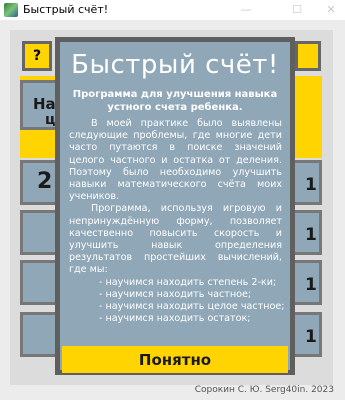 This screenshot has height=400, width=345. Describe the element at coordinates (297, 10) in the screenshot. I see `maximize-button: ☐` at that location.